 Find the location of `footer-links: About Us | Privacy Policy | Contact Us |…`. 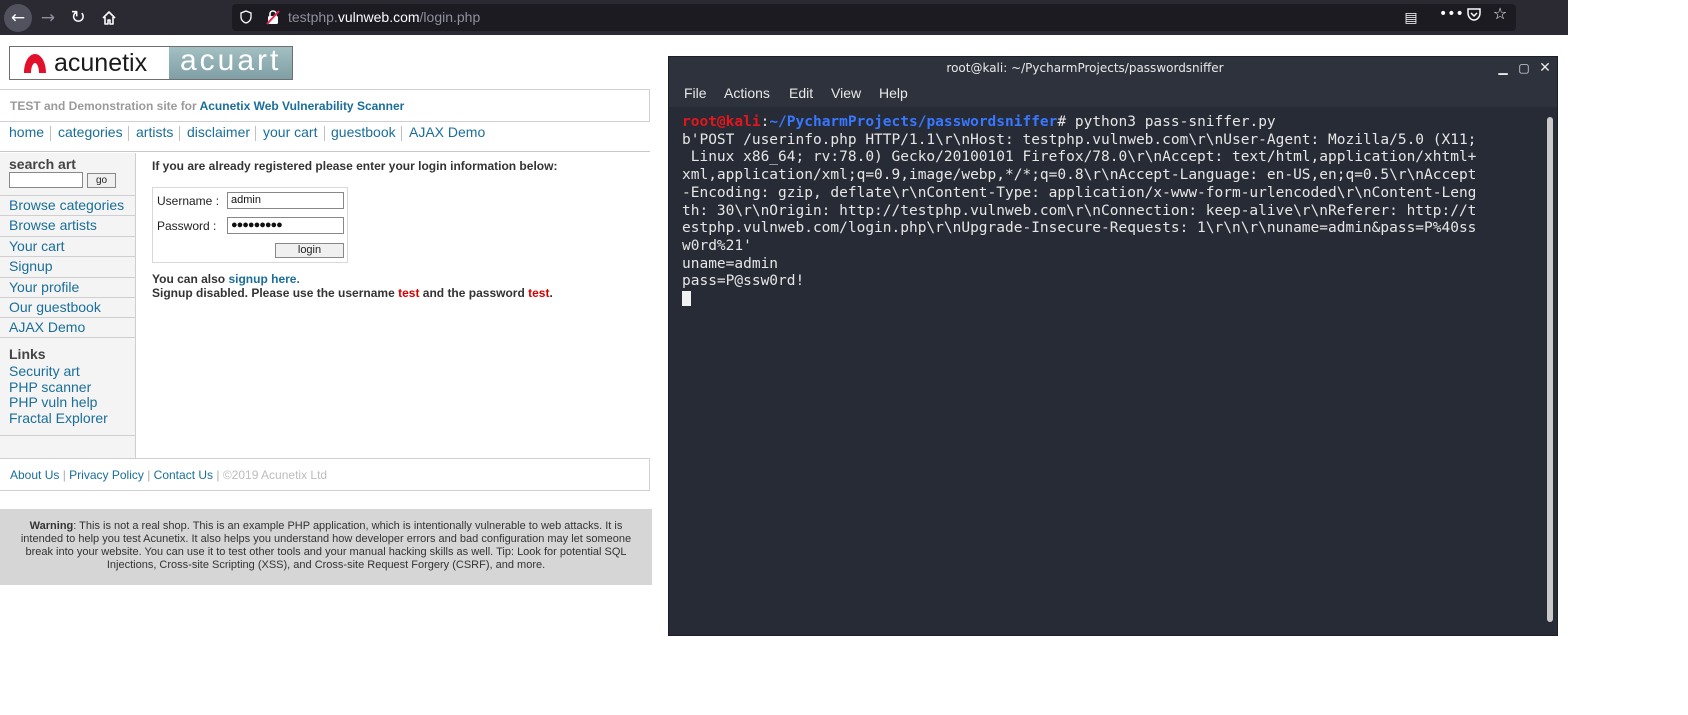

footer-links: About Us | Privacy Policy | Contact Us |… is located at coordinates (168, 475).